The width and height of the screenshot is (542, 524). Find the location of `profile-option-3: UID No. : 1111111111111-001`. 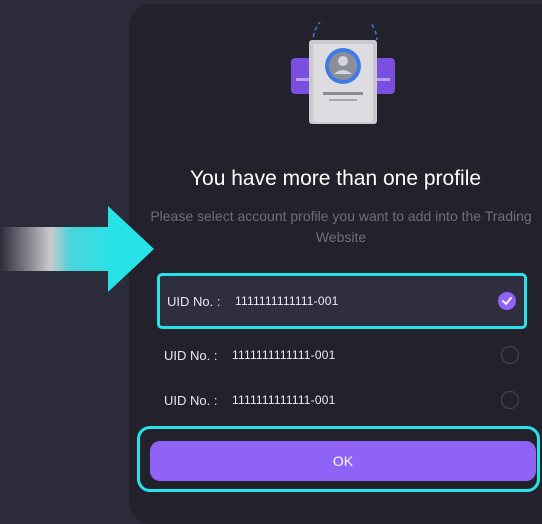

profile-option-3: UID No. : 1111111111111-001 is located at coordinates (342, 400).